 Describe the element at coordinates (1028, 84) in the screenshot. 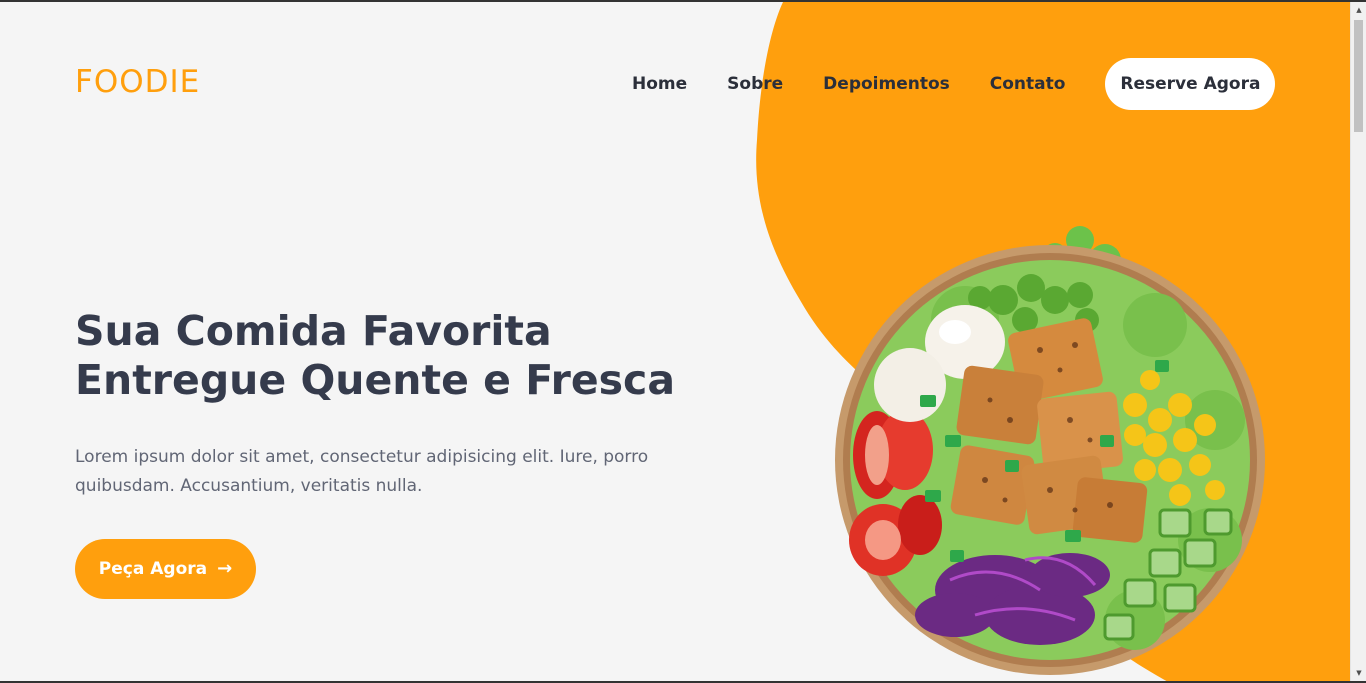

I see `nav-link-contato: Contato` at that location.